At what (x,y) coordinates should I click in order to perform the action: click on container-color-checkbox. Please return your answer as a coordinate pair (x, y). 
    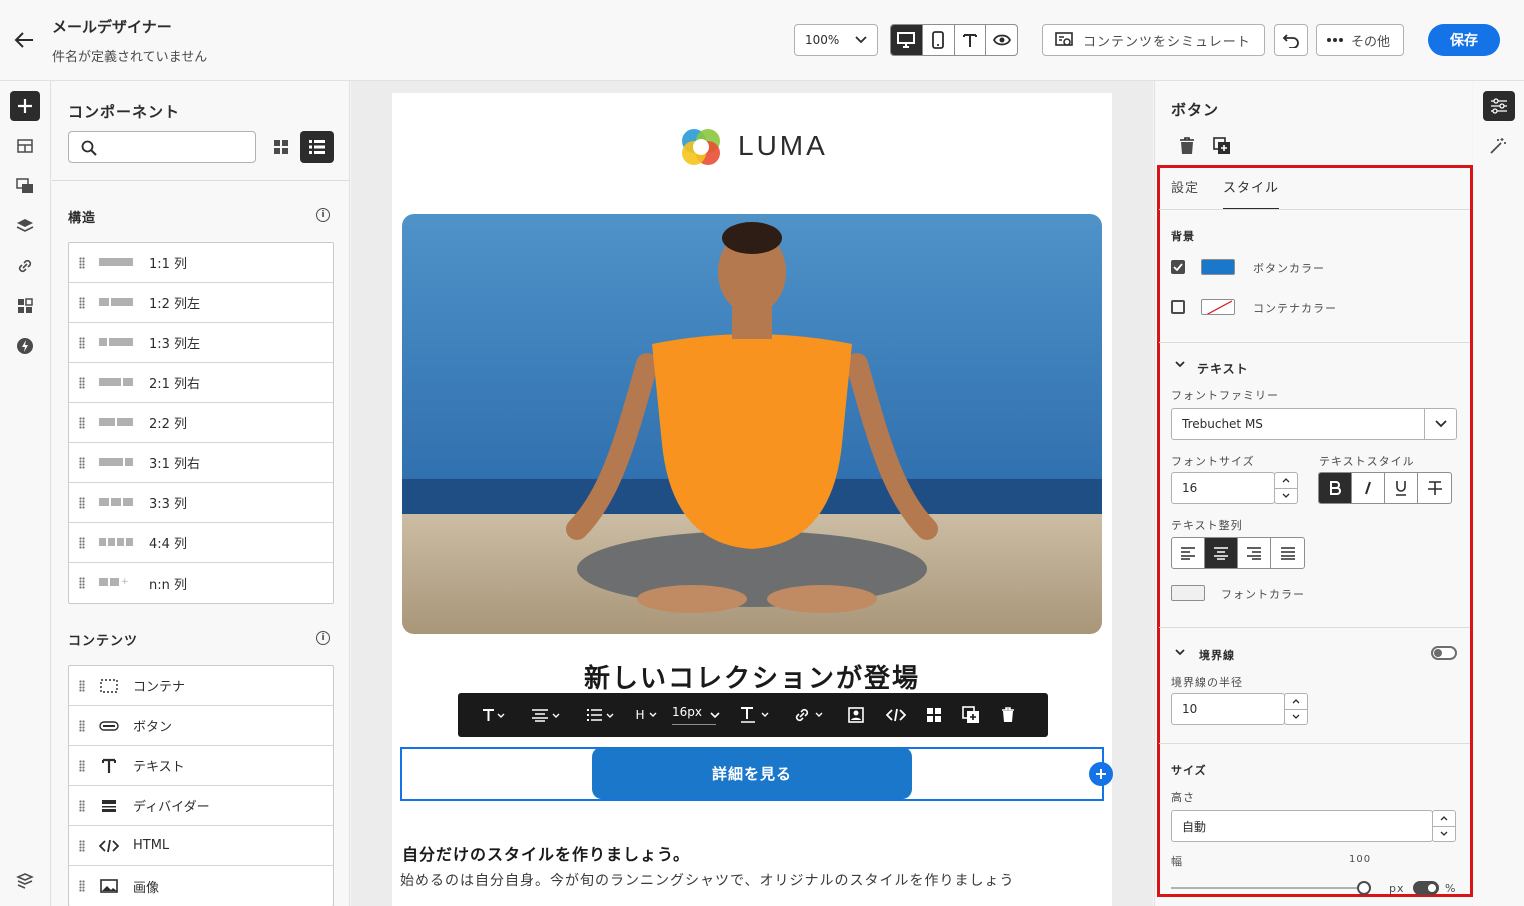
    Looking at the image, I should click on (1178, 307).